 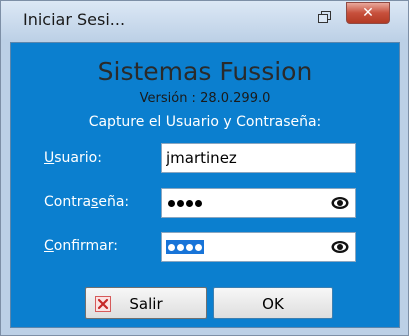 I want to click on contrasena-label: Contraseña:, so click(x=87, y=202).